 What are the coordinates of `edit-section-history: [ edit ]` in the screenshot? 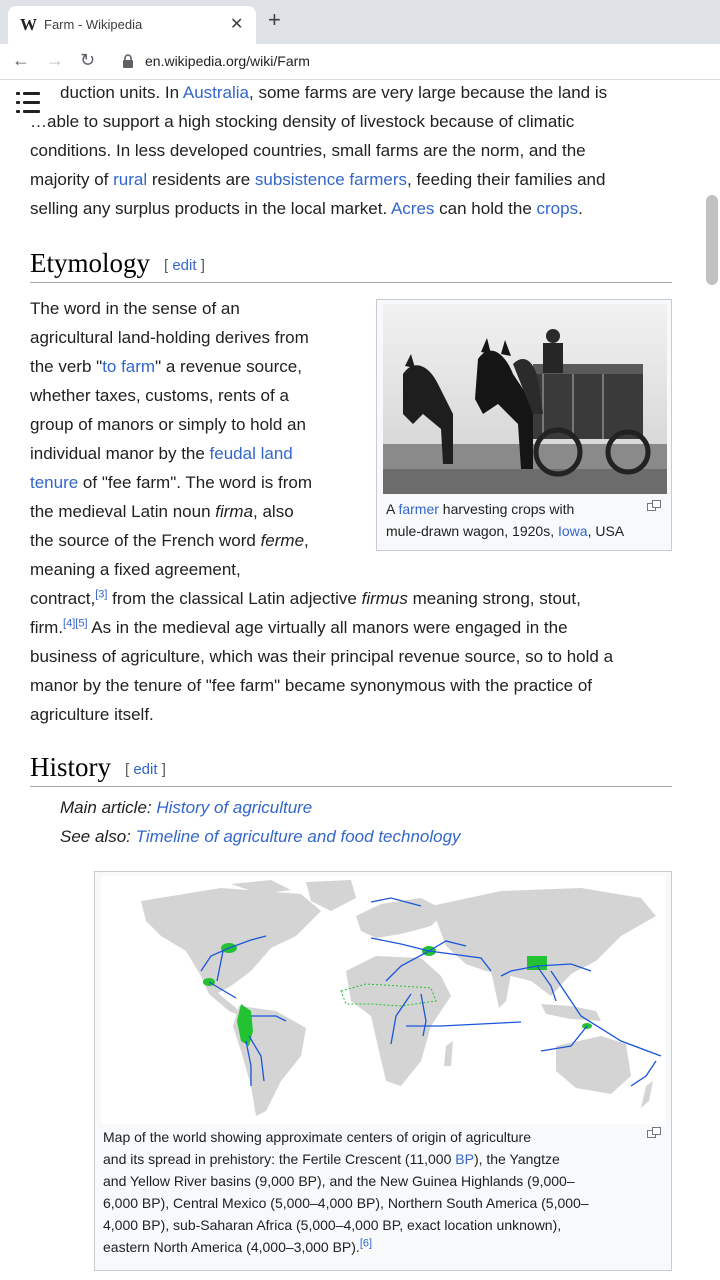 It's located at (145, 769).